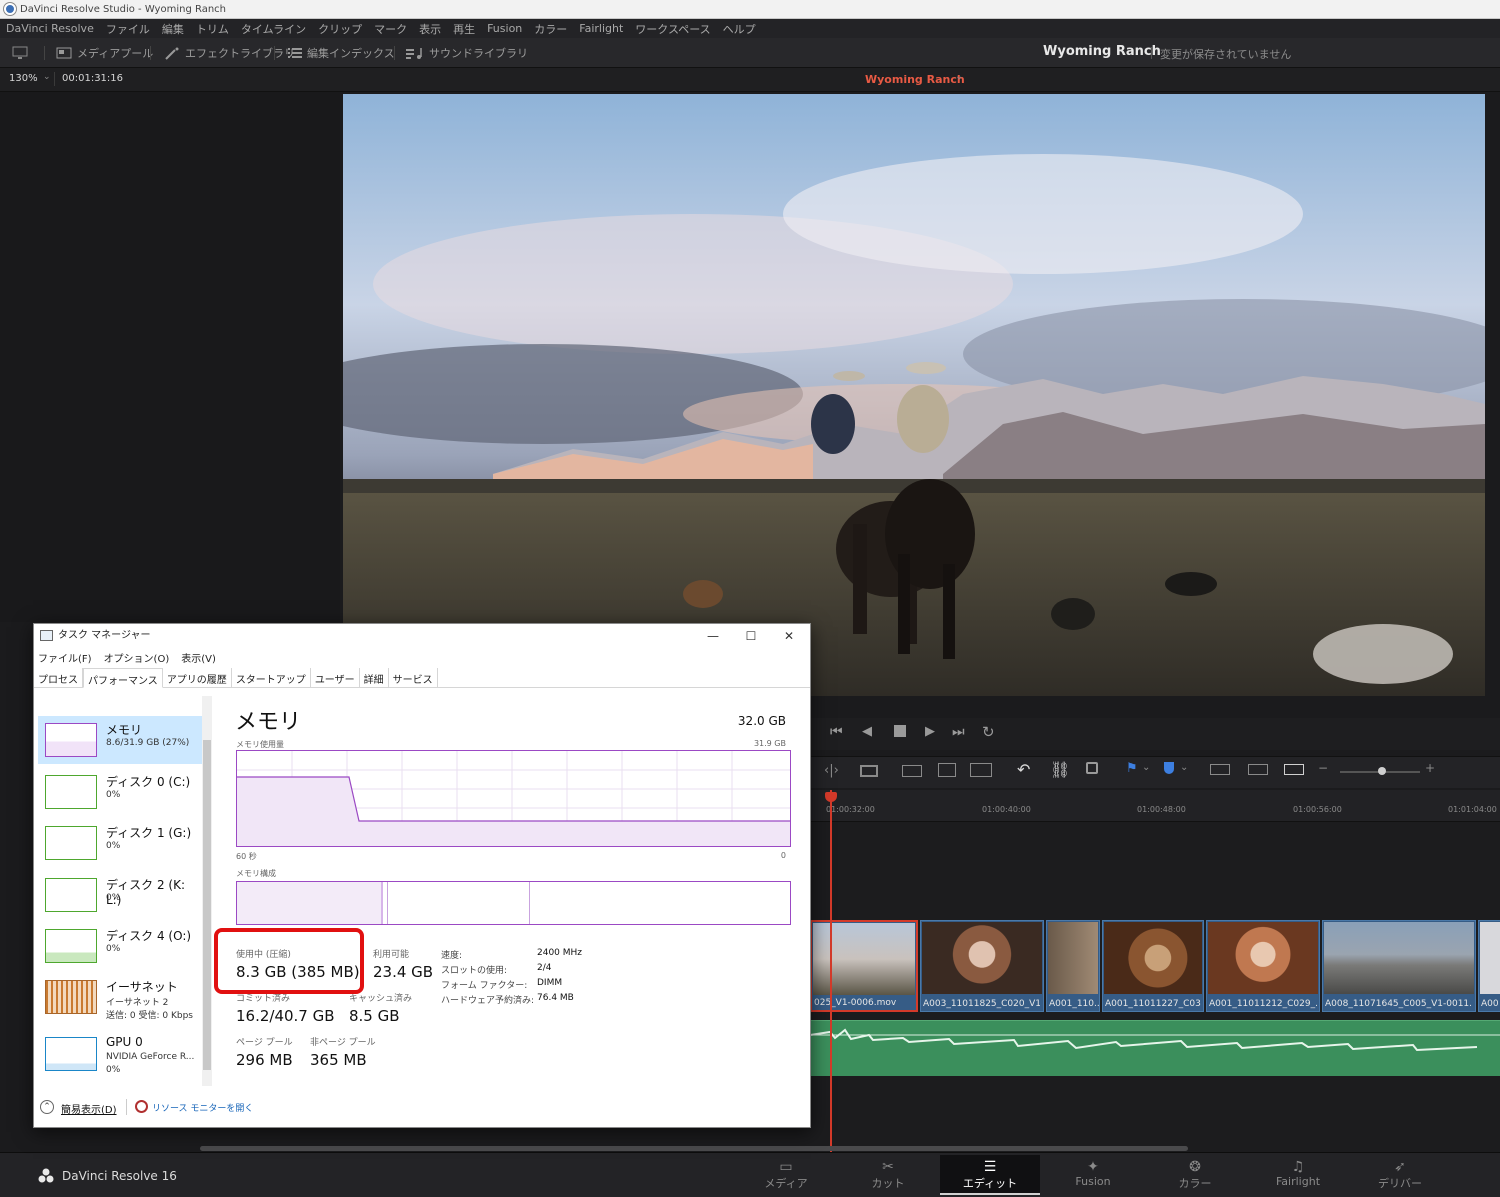 The width and height of the screenshot is (1500, 1197). Describe the element at coordinates (1132, 768) in the screenshot. I see `flag-icon: ⚑` at that location.